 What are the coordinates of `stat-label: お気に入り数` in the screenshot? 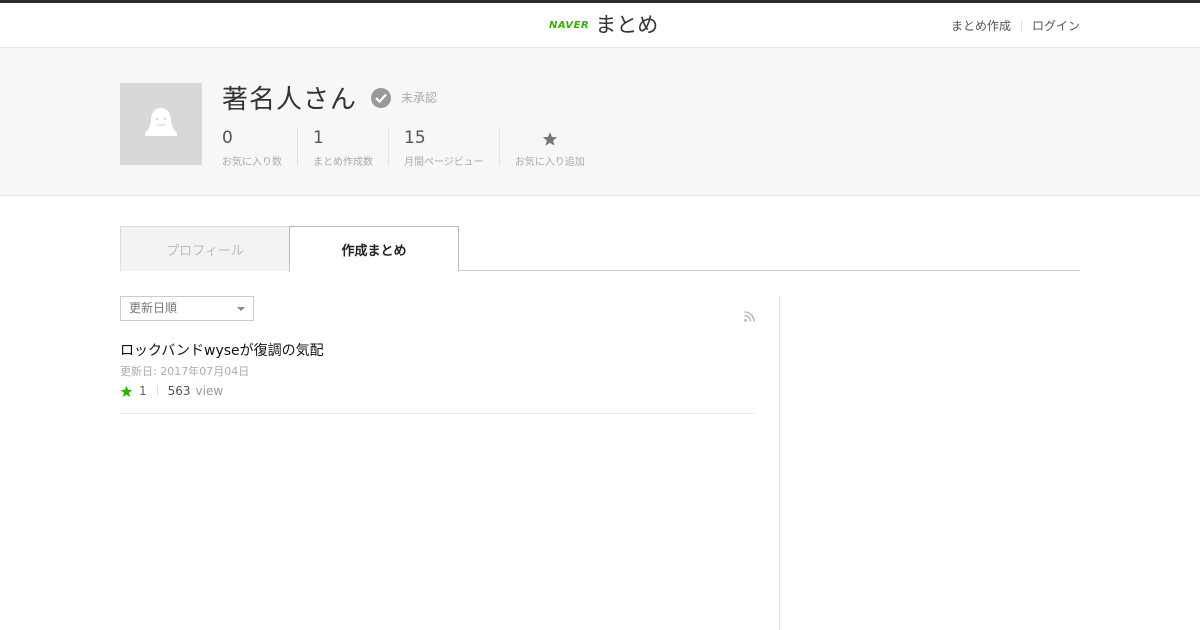 It's located at (252, 162).